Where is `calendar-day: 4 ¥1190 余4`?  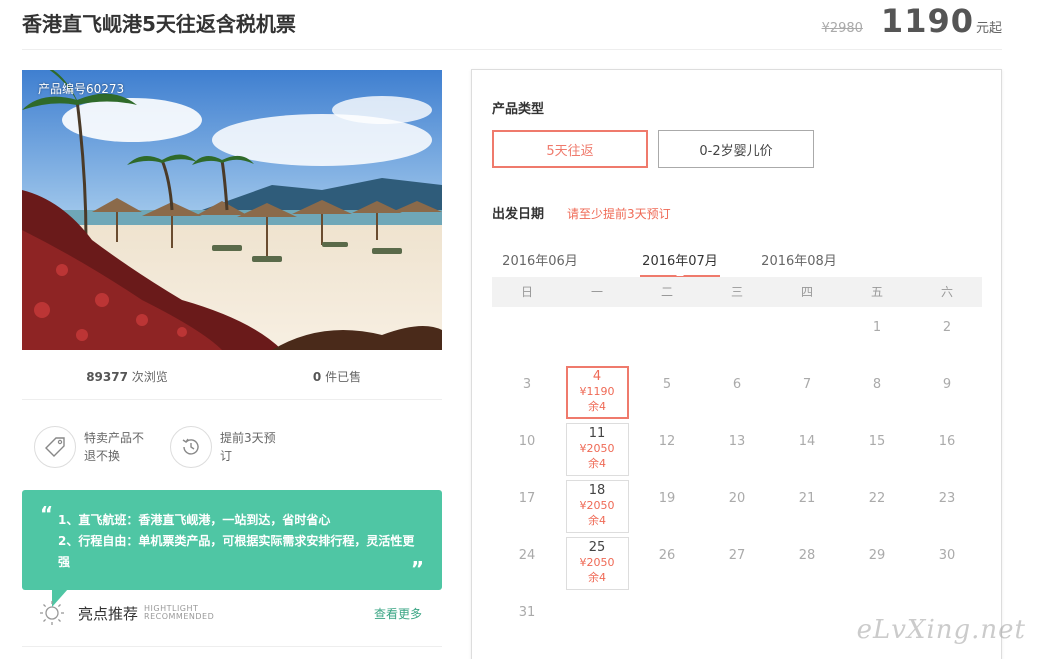 calendar-day: 4 ¥1190 余4 is located at coordinates (597, 392).